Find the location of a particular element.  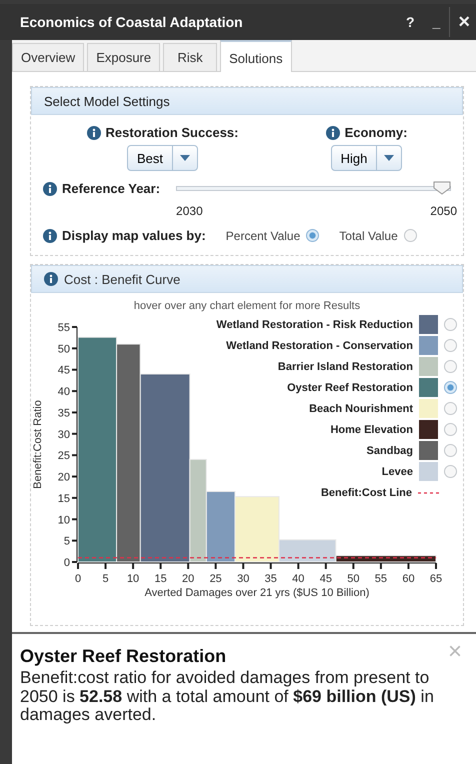

x-tick-label: 30 is located at coordinates (243, 579).